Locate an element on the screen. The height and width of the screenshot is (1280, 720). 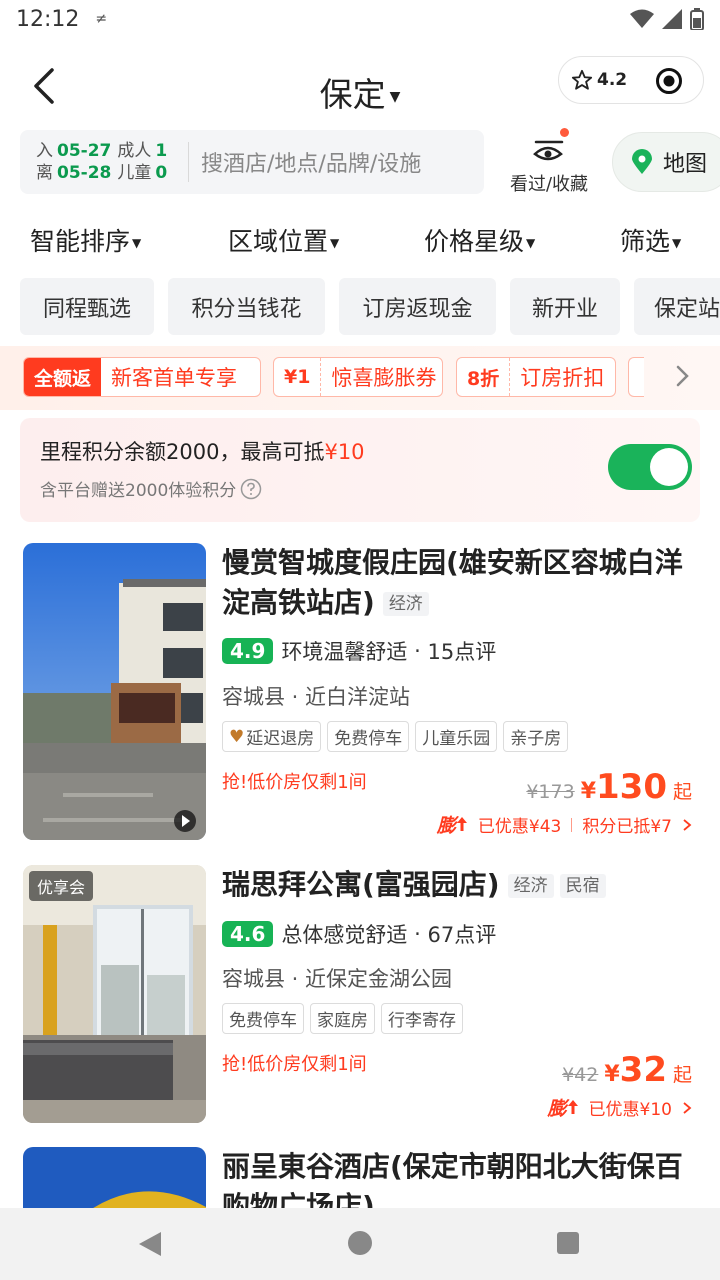
rating-button: 4.2 is located at coordinates (598, 80).